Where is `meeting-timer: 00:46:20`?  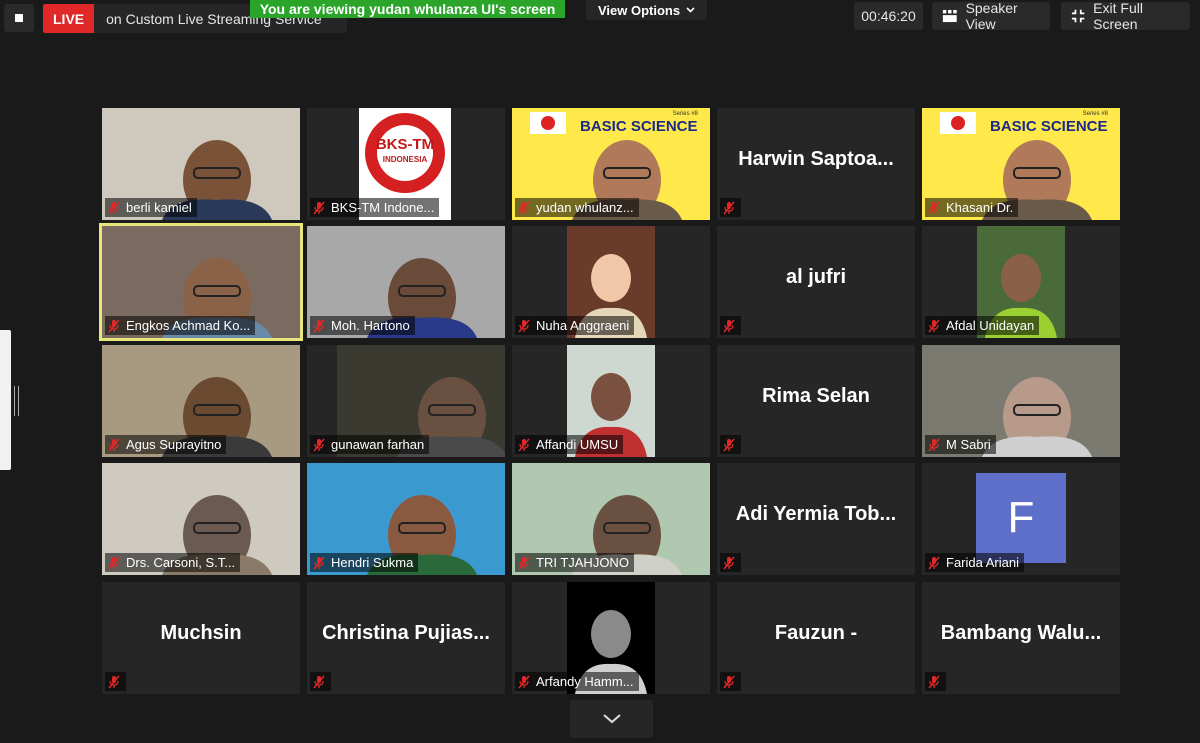 meeting-timer: 00:46:20 is located at coordinates (888, 16).